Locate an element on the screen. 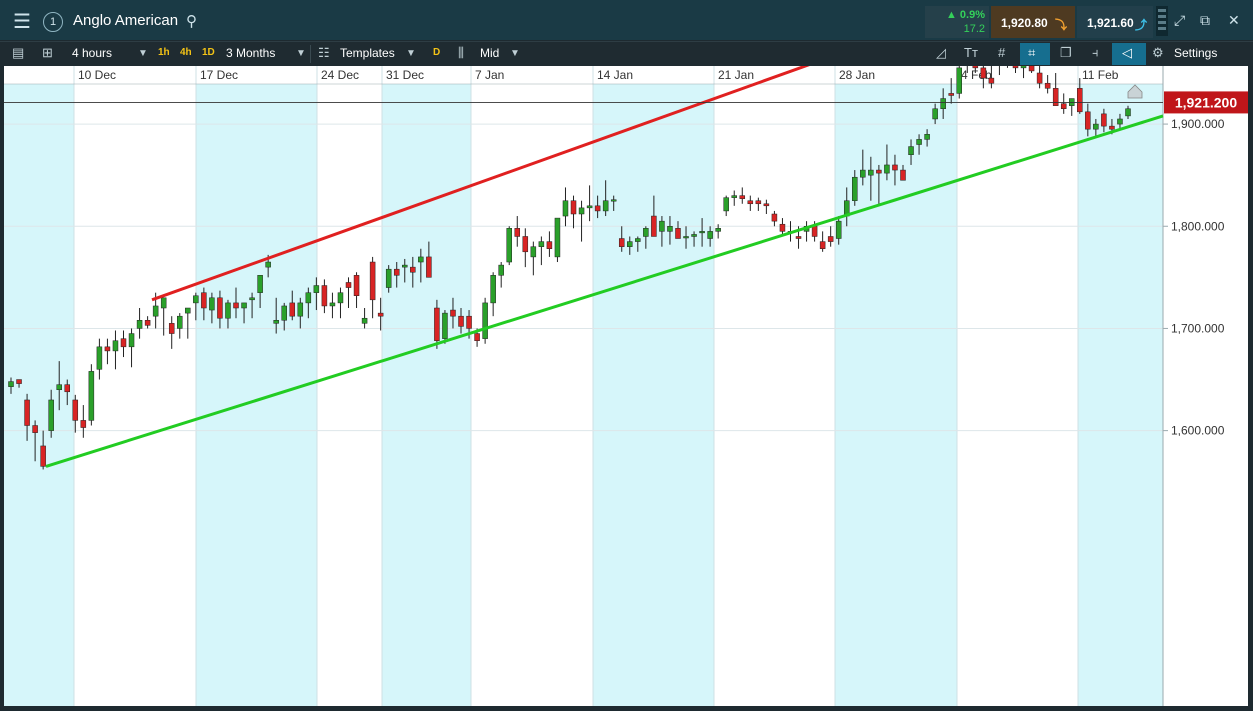 This screenshot has width=1253, height=711. menu-icon: ☰ is located at coordinates (22, 22).